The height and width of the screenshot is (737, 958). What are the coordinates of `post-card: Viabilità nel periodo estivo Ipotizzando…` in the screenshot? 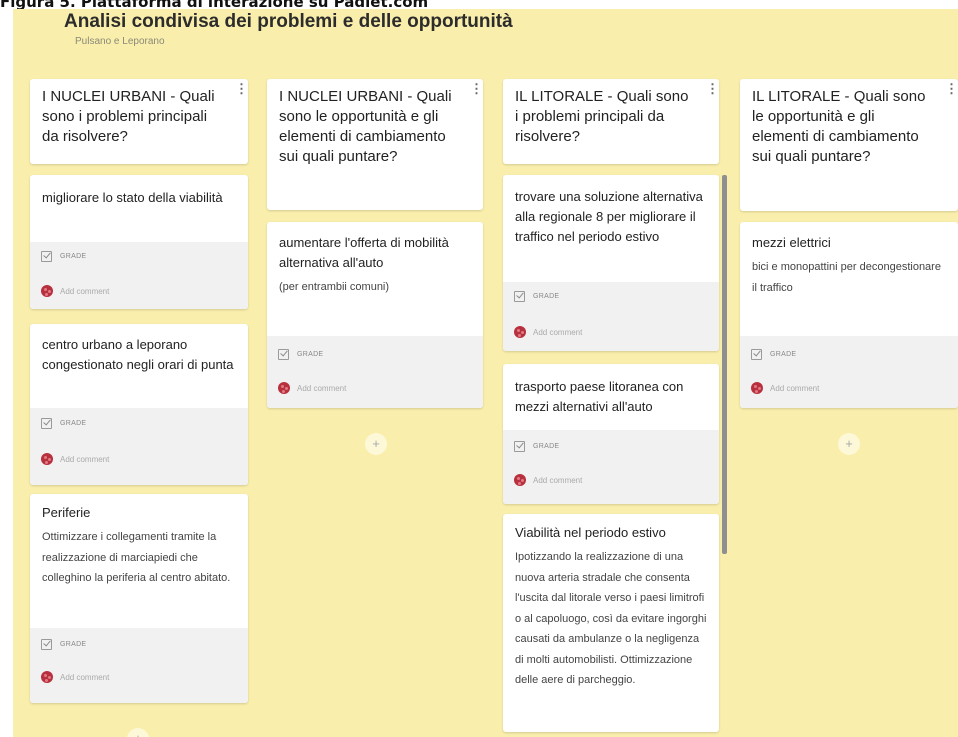 It's located at (611, 623).